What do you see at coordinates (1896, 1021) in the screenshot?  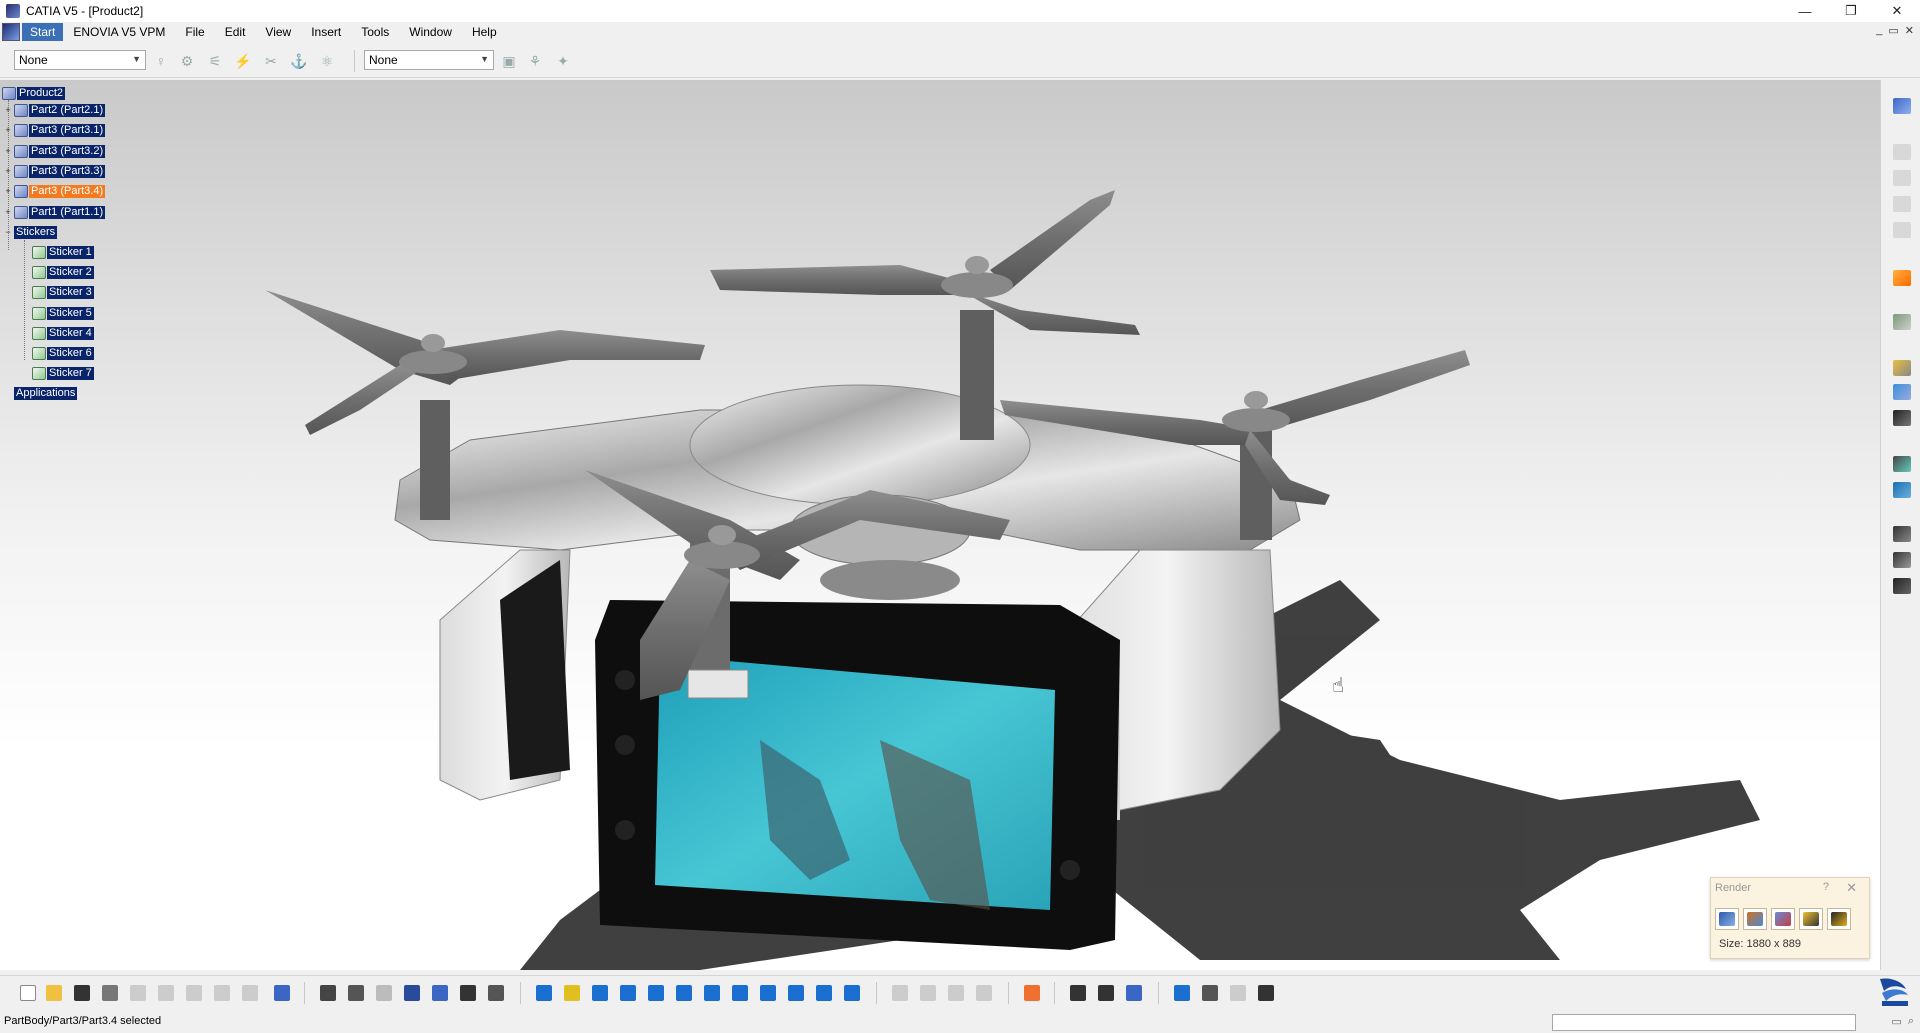 I see `status-page-icon: ▭` at bounding box center [1896, 1021].